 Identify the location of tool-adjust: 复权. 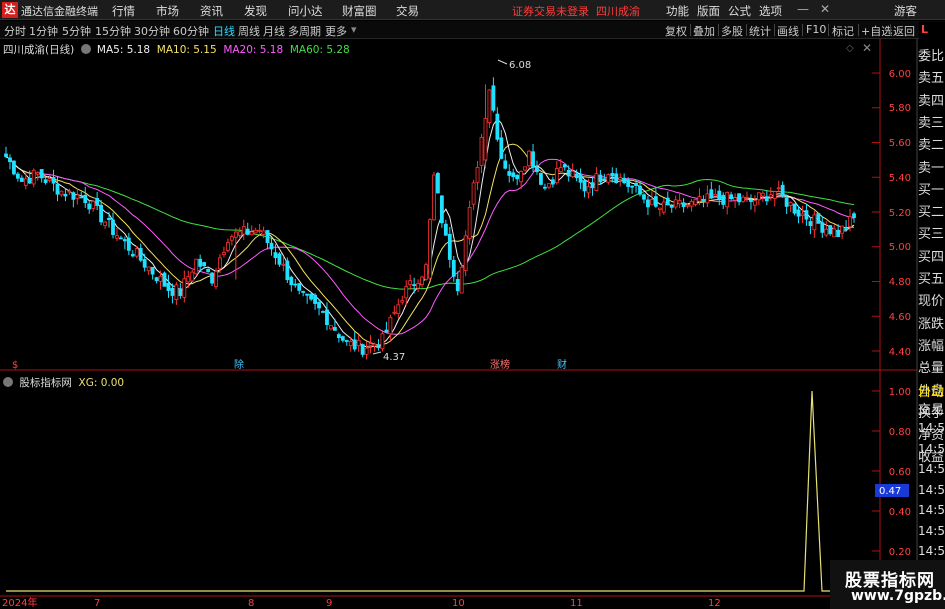
(676, 31).